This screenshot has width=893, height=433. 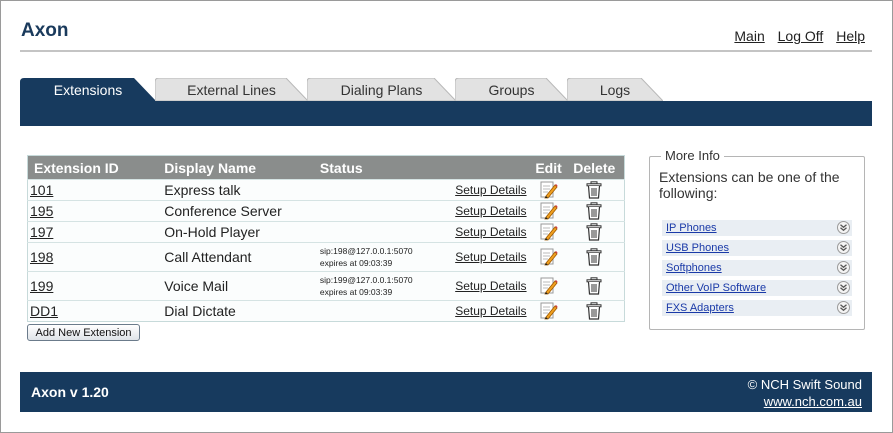 What do you see at coordinates (236, 257) in the screenshot?
I see `display-name: Call Attendant` at bounding box center [236, 257].